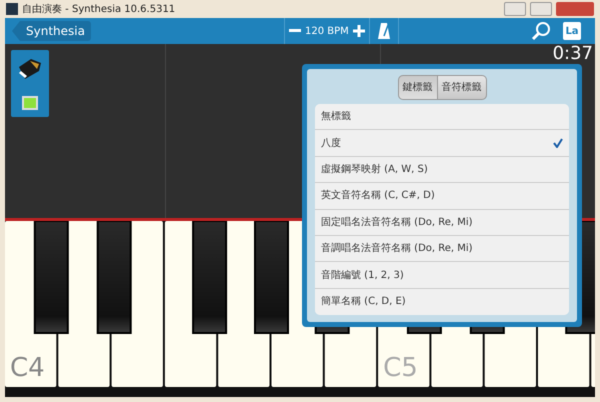  Describe the element at coordinates (362, 275) in the screenshot. I see `option-label: 音階編號 (1, 2, 3)` at that location.